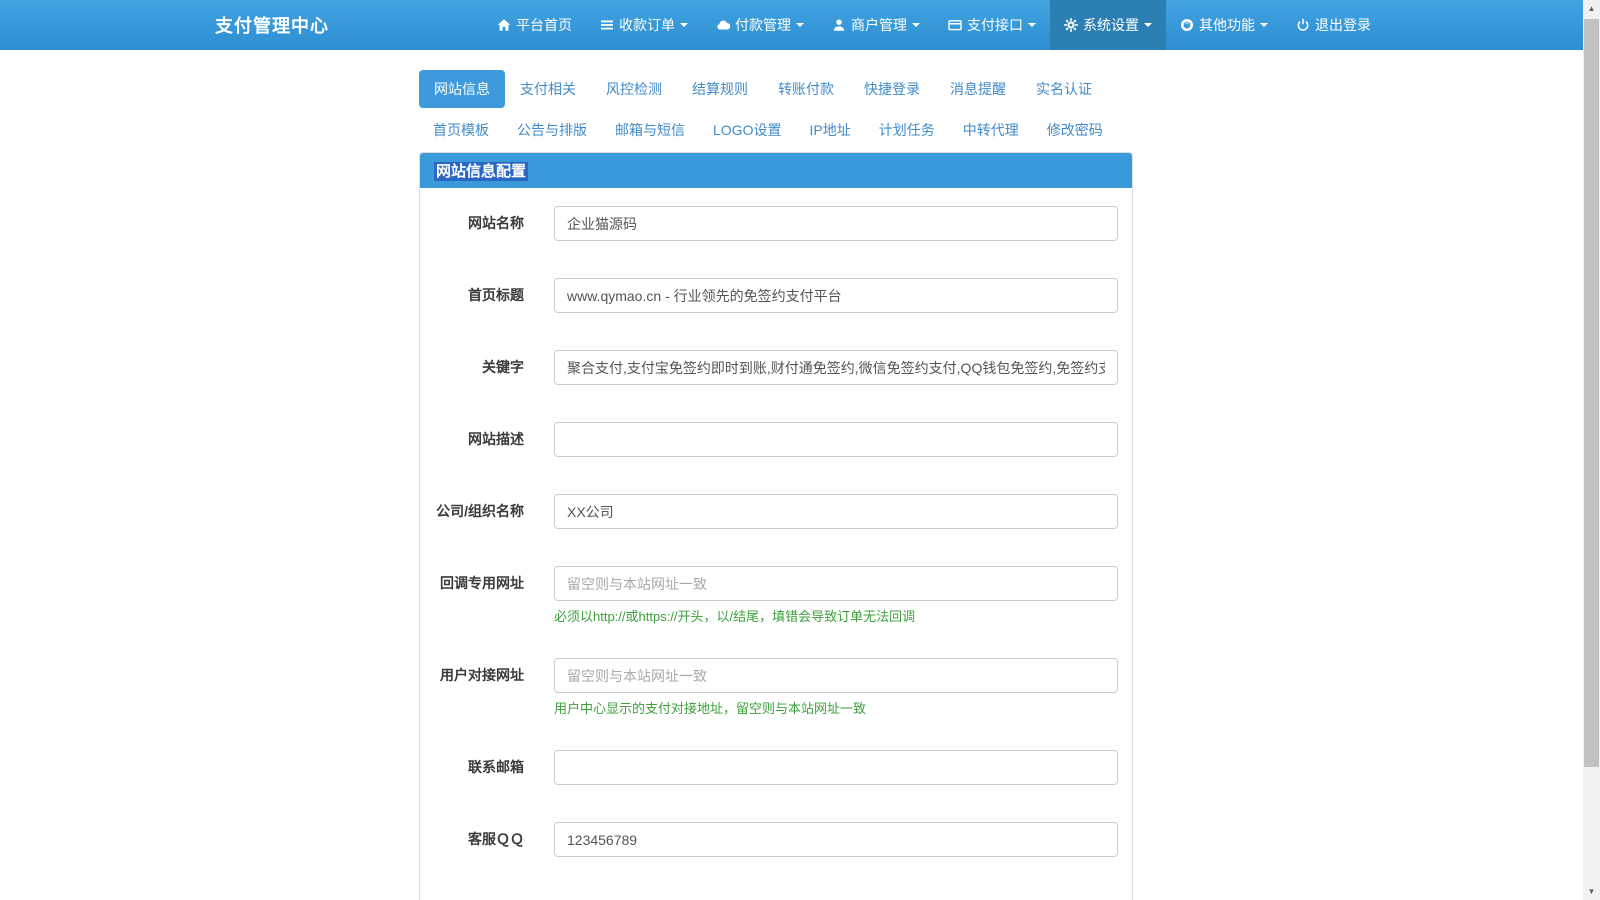 The width and height of the screenshot is (1600, 900). Describe the element at coordinates (544, 25) in the screenshot. I see `nav-item-label: 平台首页` at that location.